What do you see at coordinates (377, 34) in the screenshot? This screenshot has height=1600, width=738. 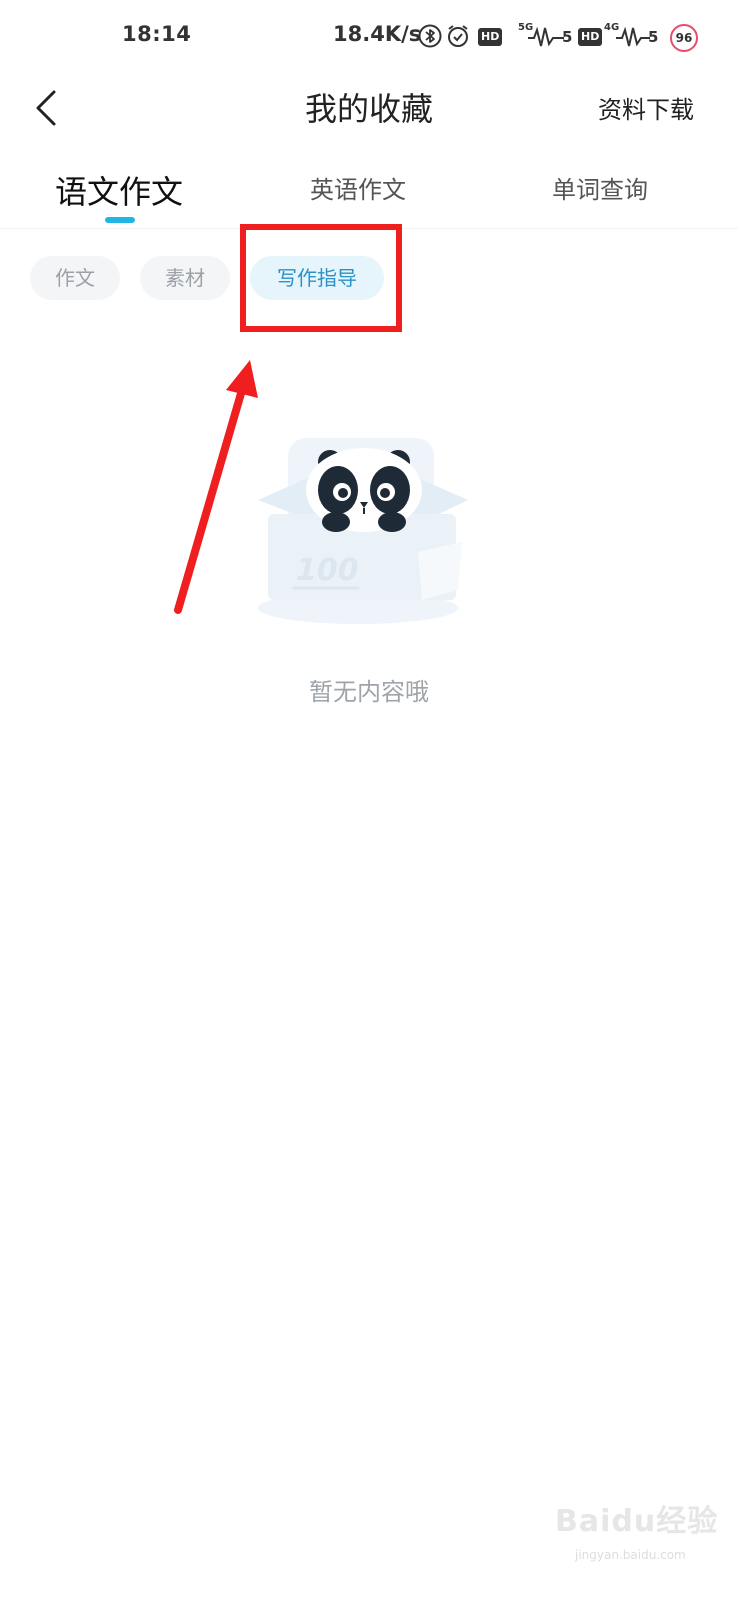 I see `network-speed: 18.4K/s` at bounding box center [377, 34].